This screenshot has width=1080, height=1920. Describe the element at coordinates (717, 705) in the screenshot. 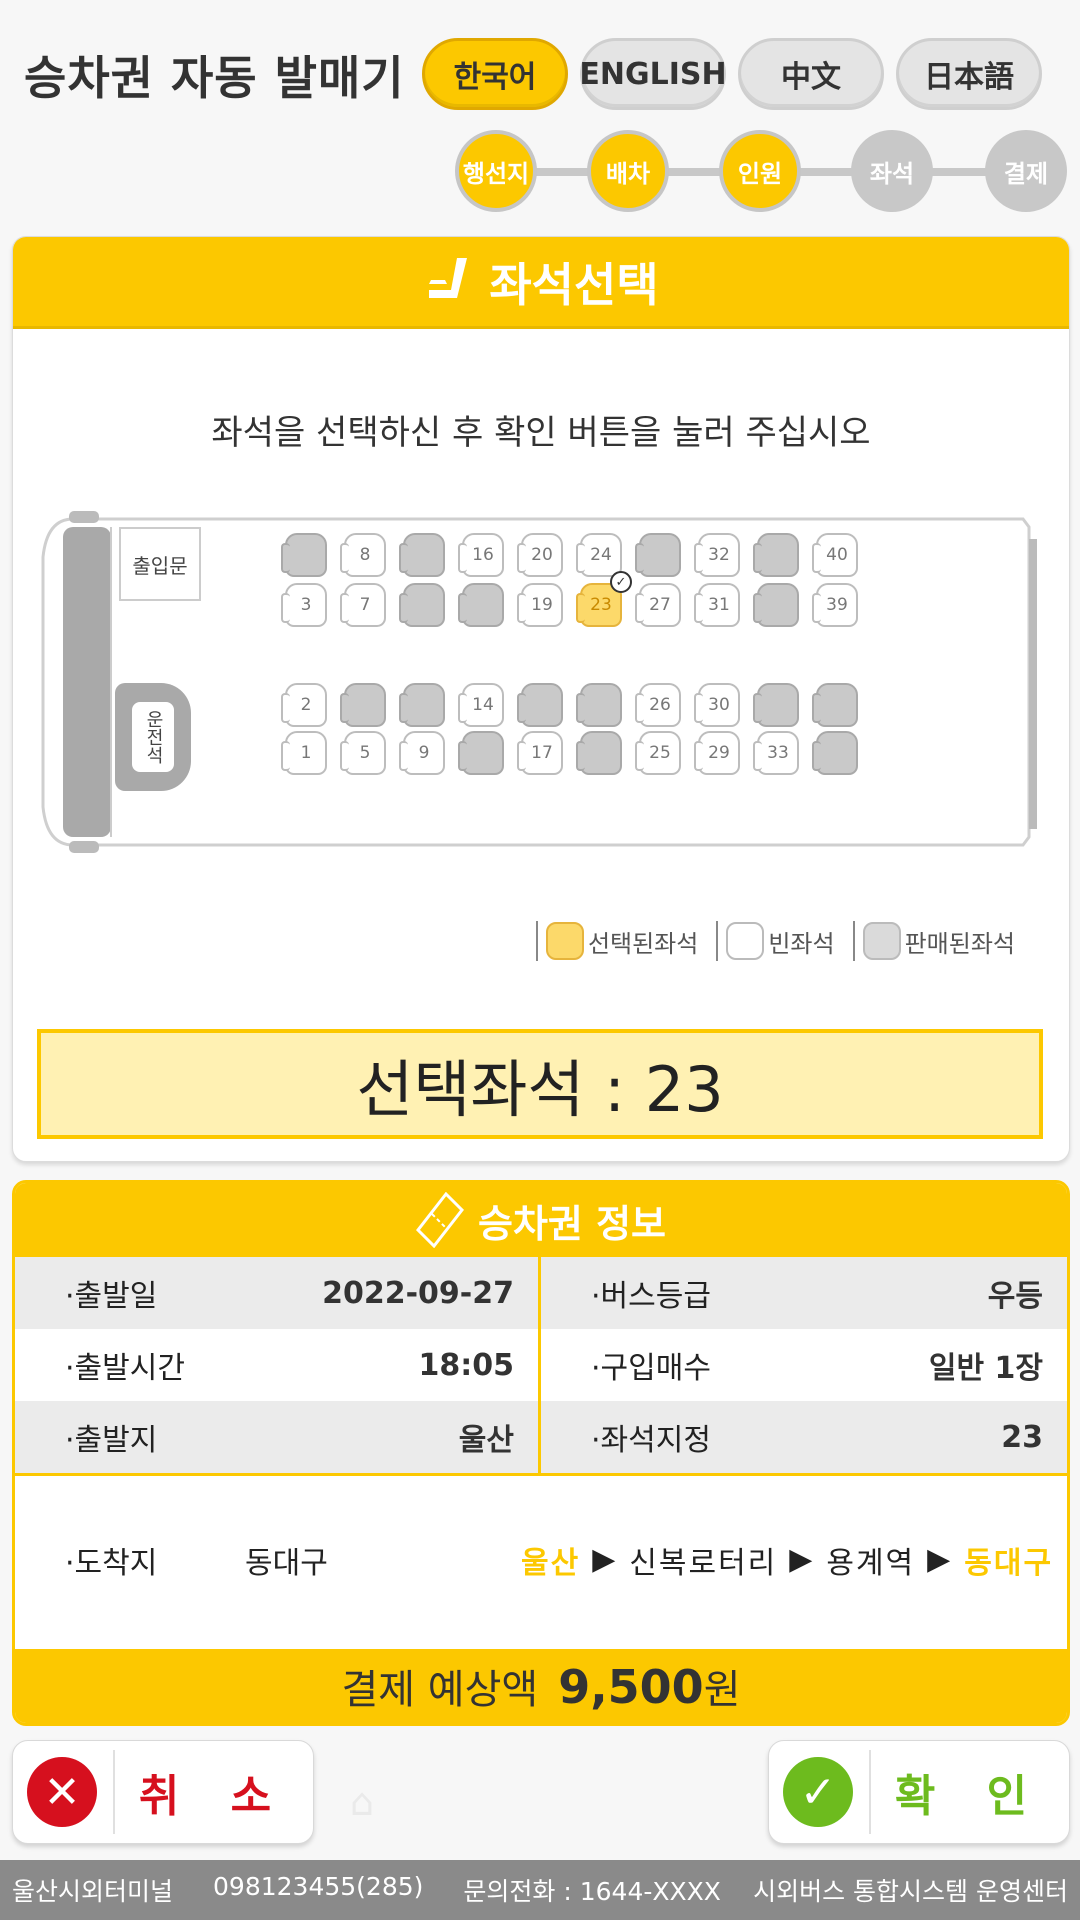

I see `seat-available: 30` at that location.